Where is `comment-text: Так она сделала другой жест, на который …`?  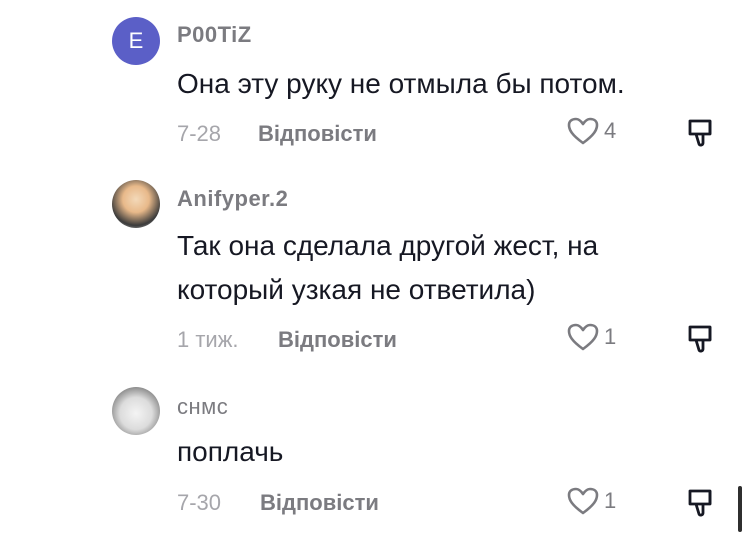
comment-text: Так она сделала другой жест, на который … is located at coordinates (388, 267).